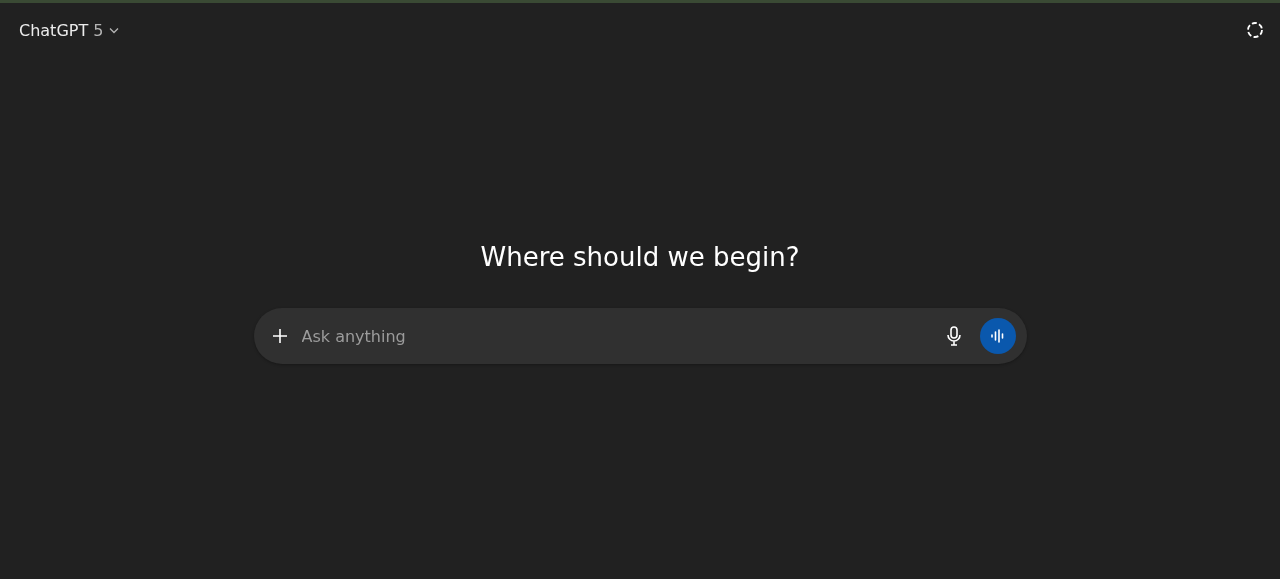 The width and height of the screenshot is (1280, 579). Describe the element at coordinates (98, 30) in the screenshot. I see `model-version: 5` at that location.